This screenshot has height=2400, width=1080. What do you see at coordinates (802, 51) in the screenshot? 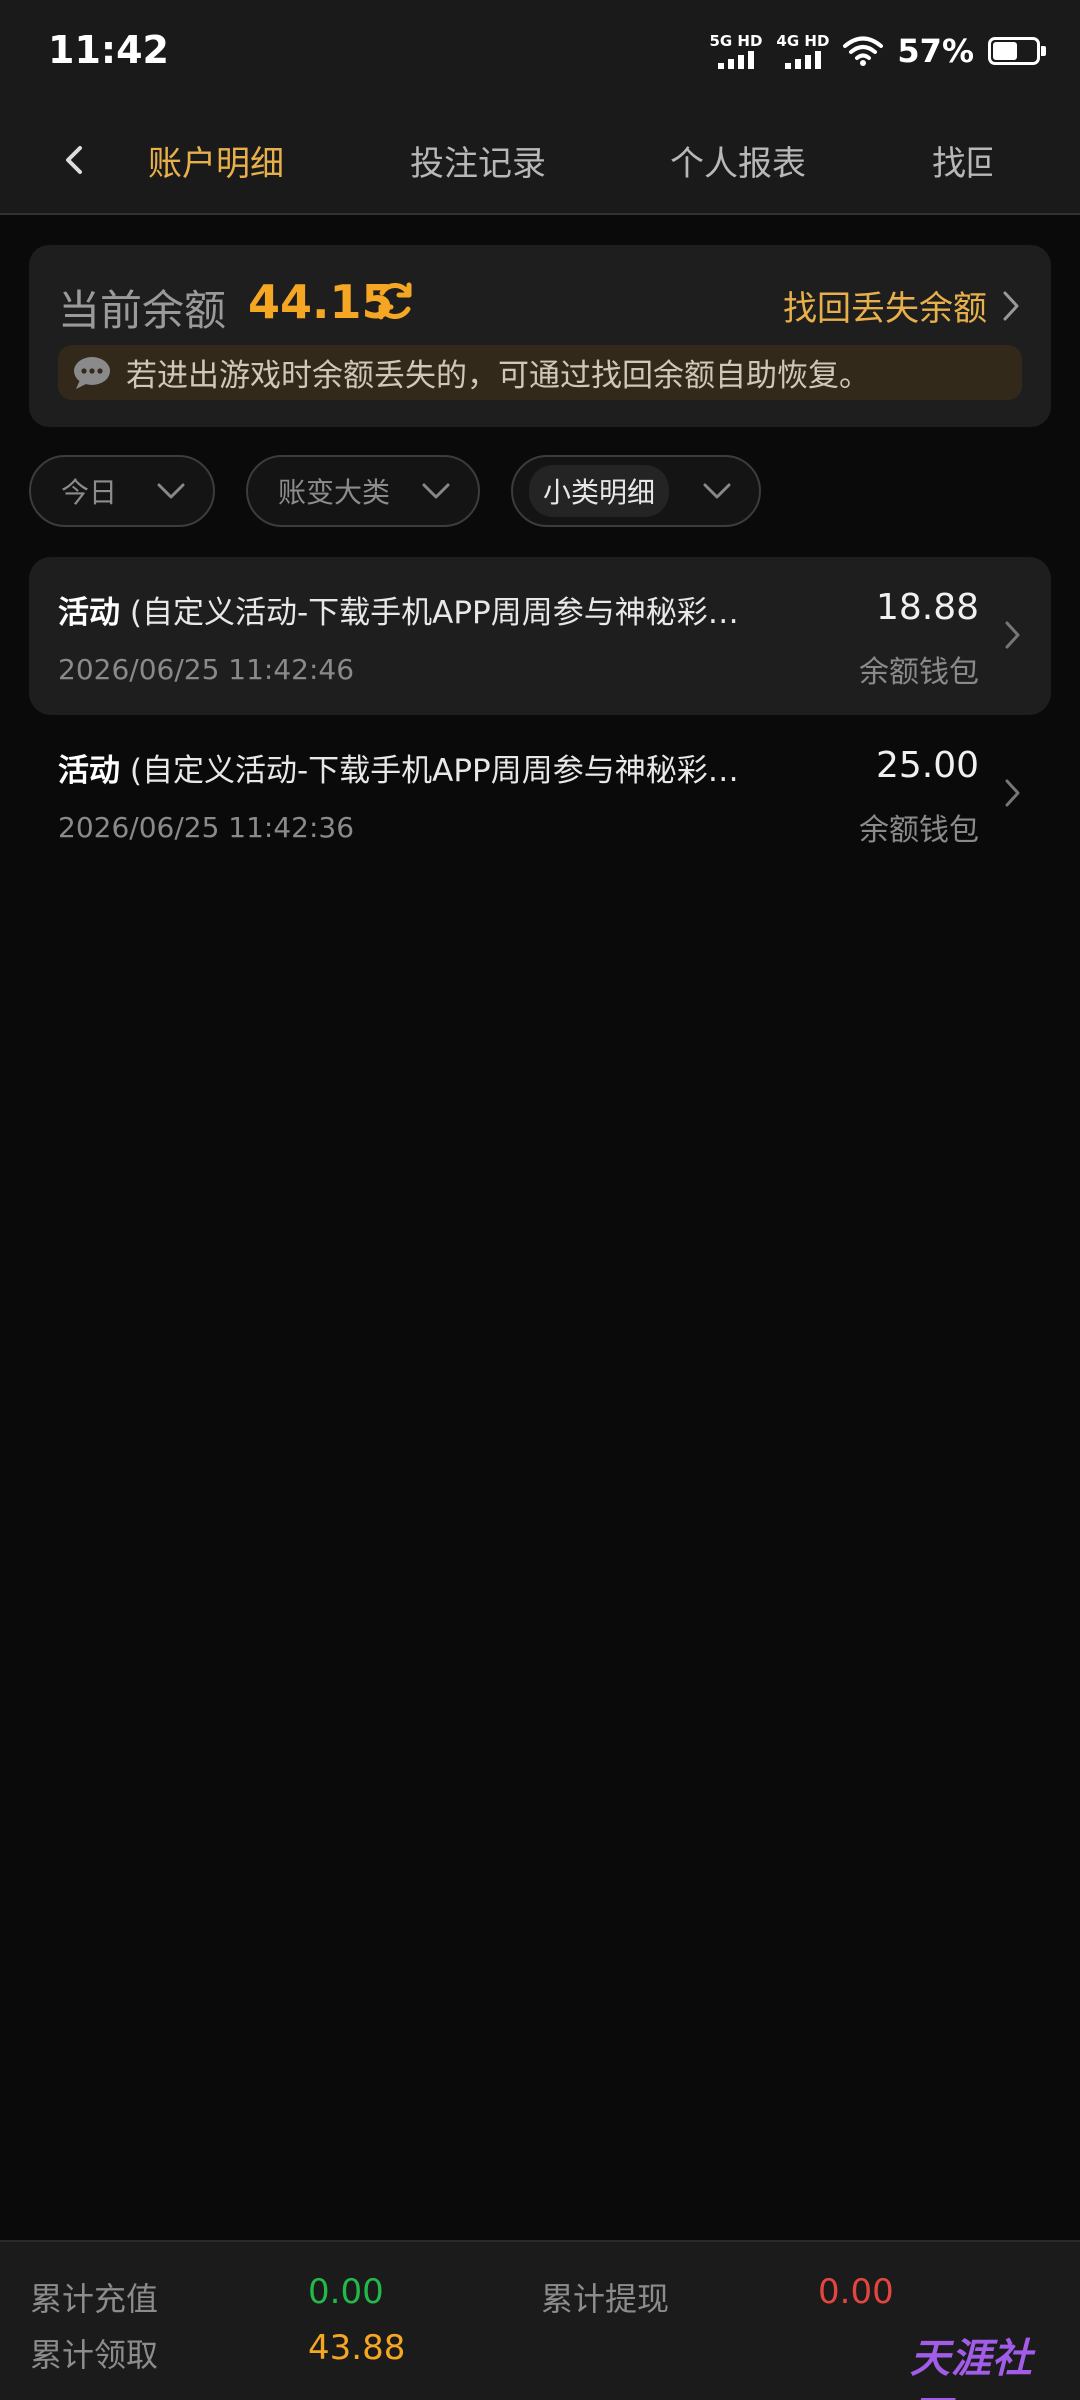
I see `signal-4g-icon: 4G HD` at bounding box center [802, 51].